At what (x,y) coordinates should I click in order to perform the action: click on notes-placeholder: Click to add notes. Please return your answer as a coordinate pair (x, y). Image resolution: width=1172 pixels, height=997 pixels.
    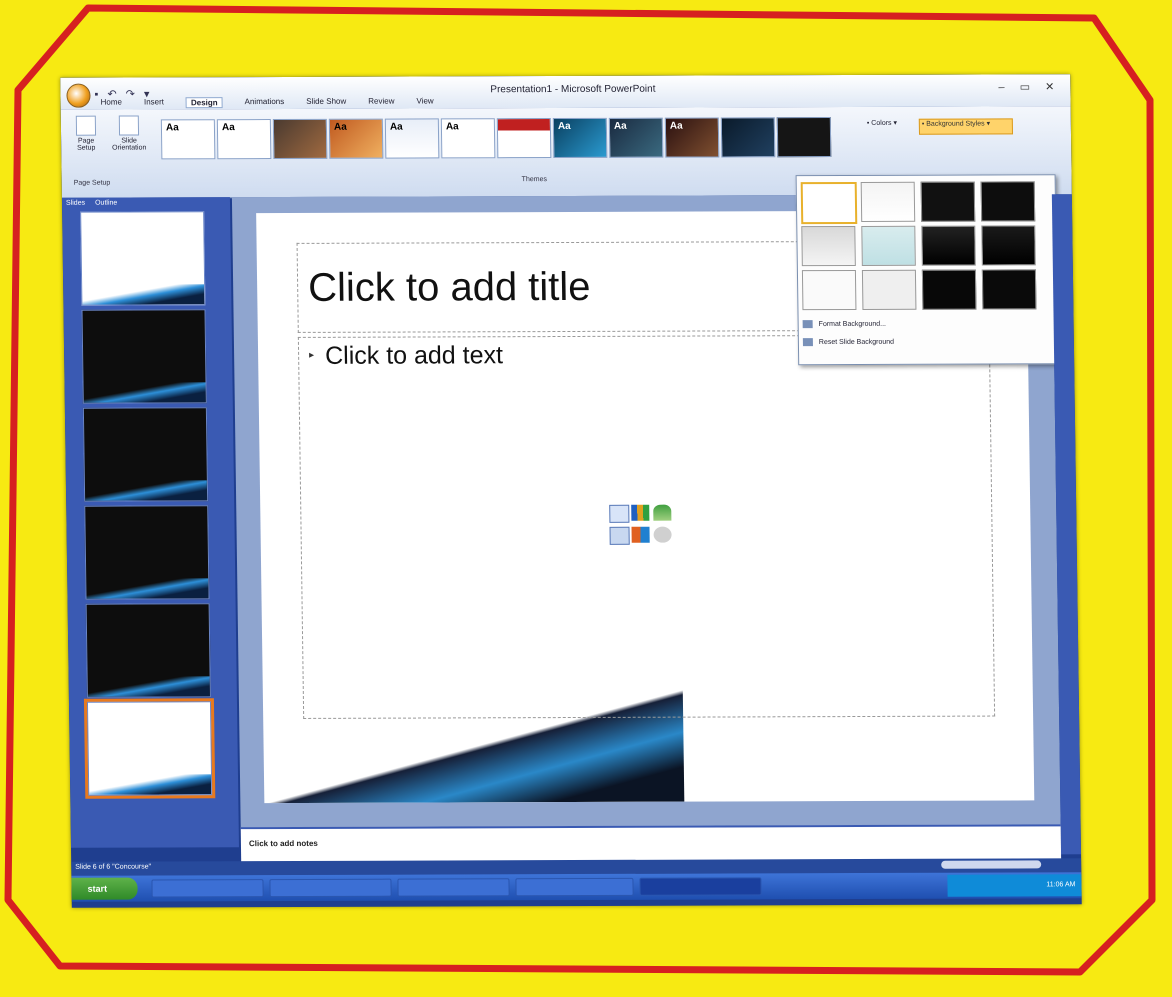
    Looking at the image, I should click on (283, 843).